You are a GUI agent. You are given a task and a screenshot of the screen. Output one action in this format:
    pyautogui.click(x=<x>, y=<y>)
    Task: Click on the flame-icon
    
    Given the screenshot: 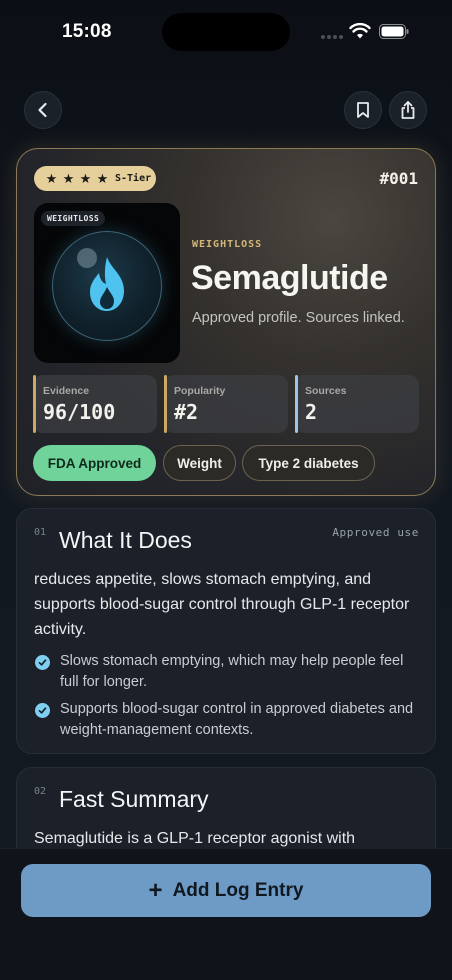 What is the action you would take?
    pyautogui.click(x=107, y=284)
    